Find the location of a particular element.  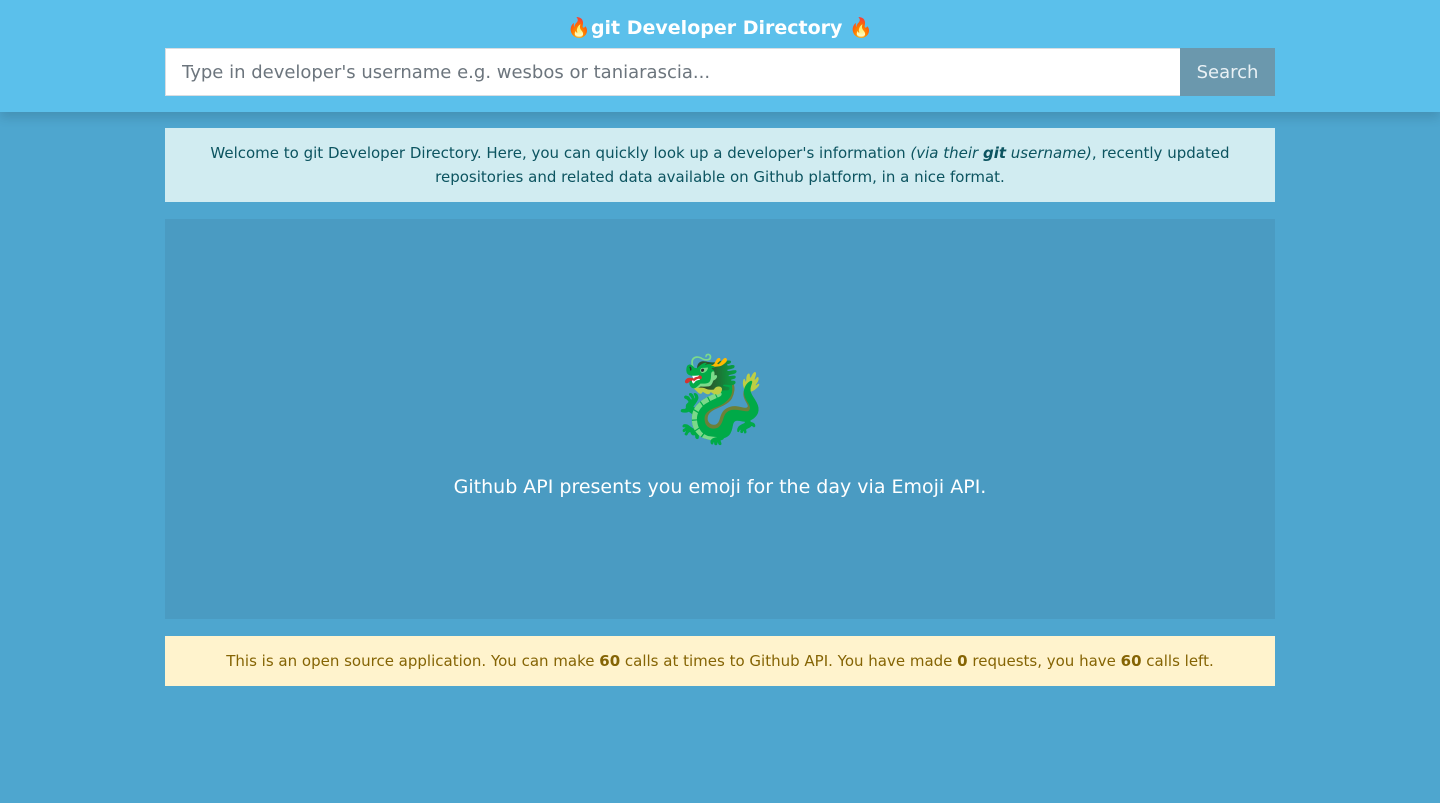

dragon-face-icon: 🐉 is located at coordinates (720, 399).